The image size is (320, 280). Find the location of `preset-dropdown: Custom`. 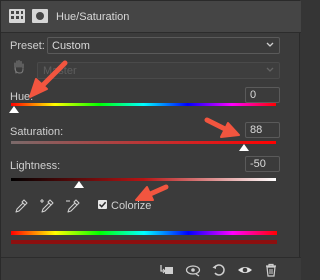

preset-dropdown: Custom is located at coordinates (163, 45).